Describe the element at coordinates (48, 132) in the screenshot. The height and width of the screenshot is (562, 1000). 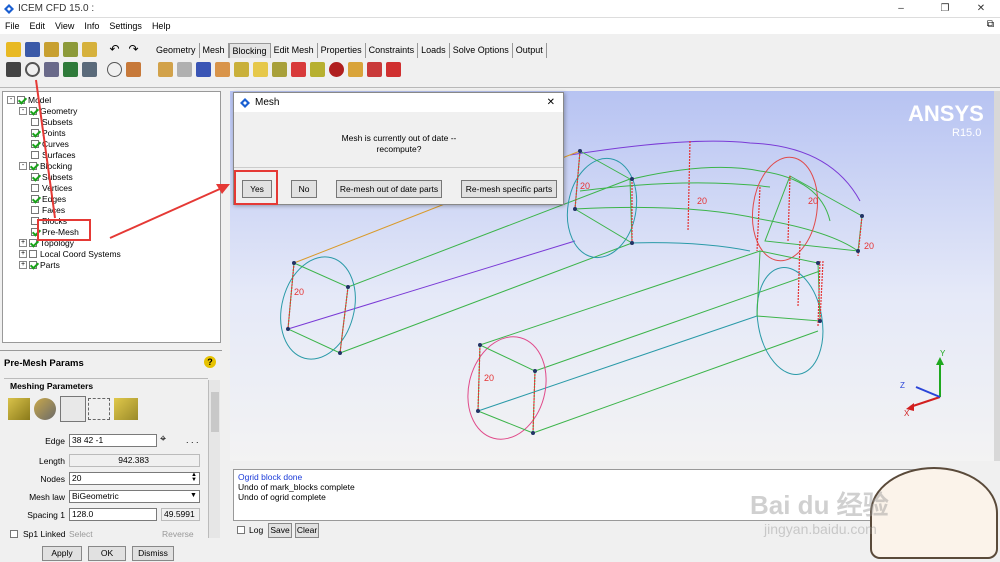
I see `tree-item-points: Points` at that location.